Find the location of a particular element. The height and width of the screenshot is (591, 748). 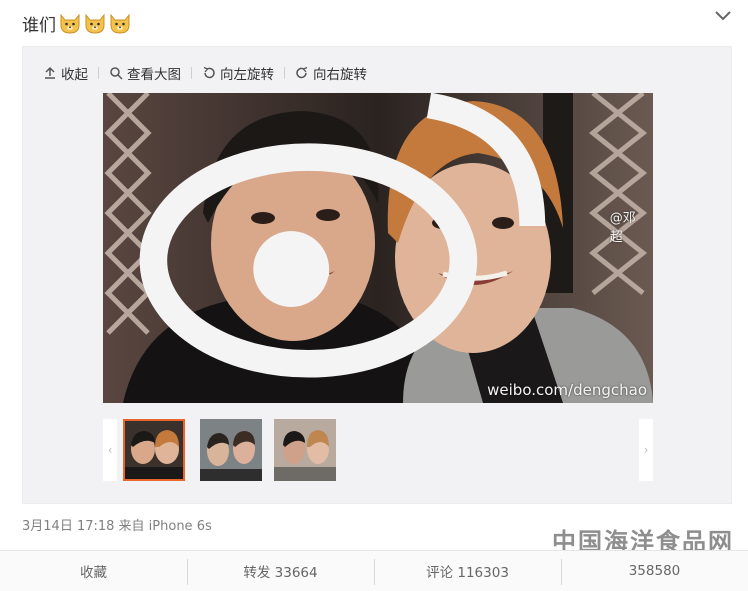

post-meta: 3月14日 17:18 来自 iPhone 6s is located at coordinates (117, 526).